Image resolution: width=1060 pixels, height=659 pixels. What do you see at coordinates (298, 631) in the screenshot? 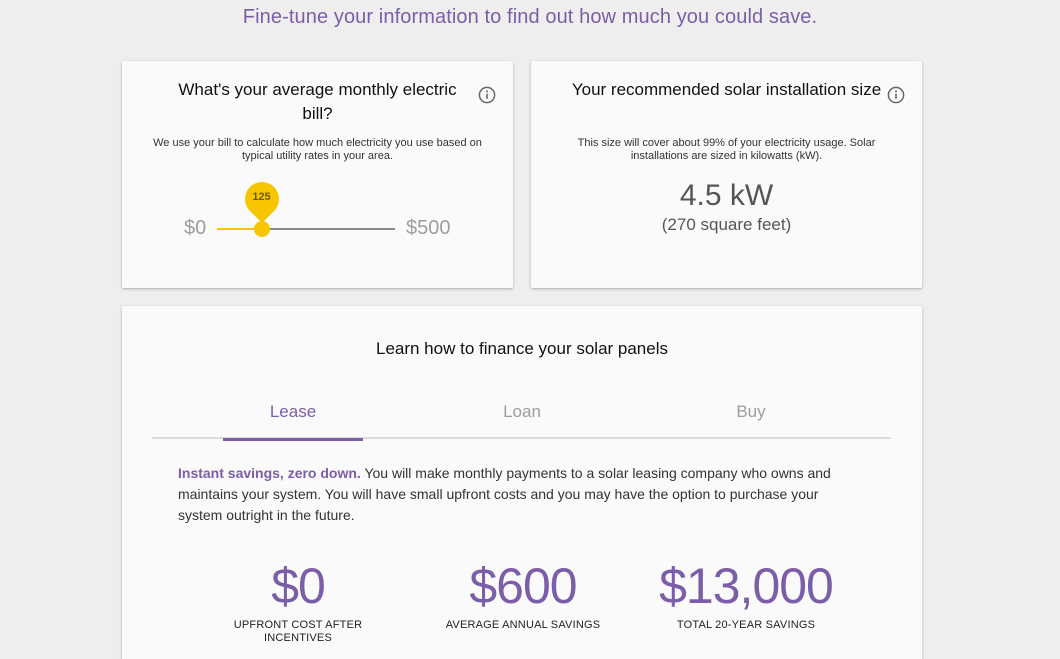
I see `stat-label: UPFRONT COST AFTER INCENTIVES` at bounding box center [298, 631].